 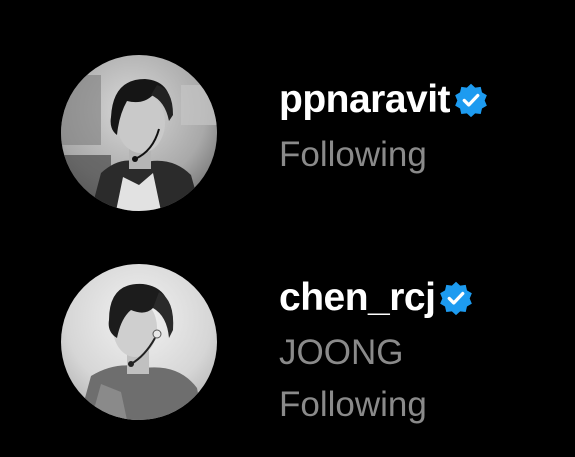 I want to click on display-name: JOONG, so click(x=341, y=352).